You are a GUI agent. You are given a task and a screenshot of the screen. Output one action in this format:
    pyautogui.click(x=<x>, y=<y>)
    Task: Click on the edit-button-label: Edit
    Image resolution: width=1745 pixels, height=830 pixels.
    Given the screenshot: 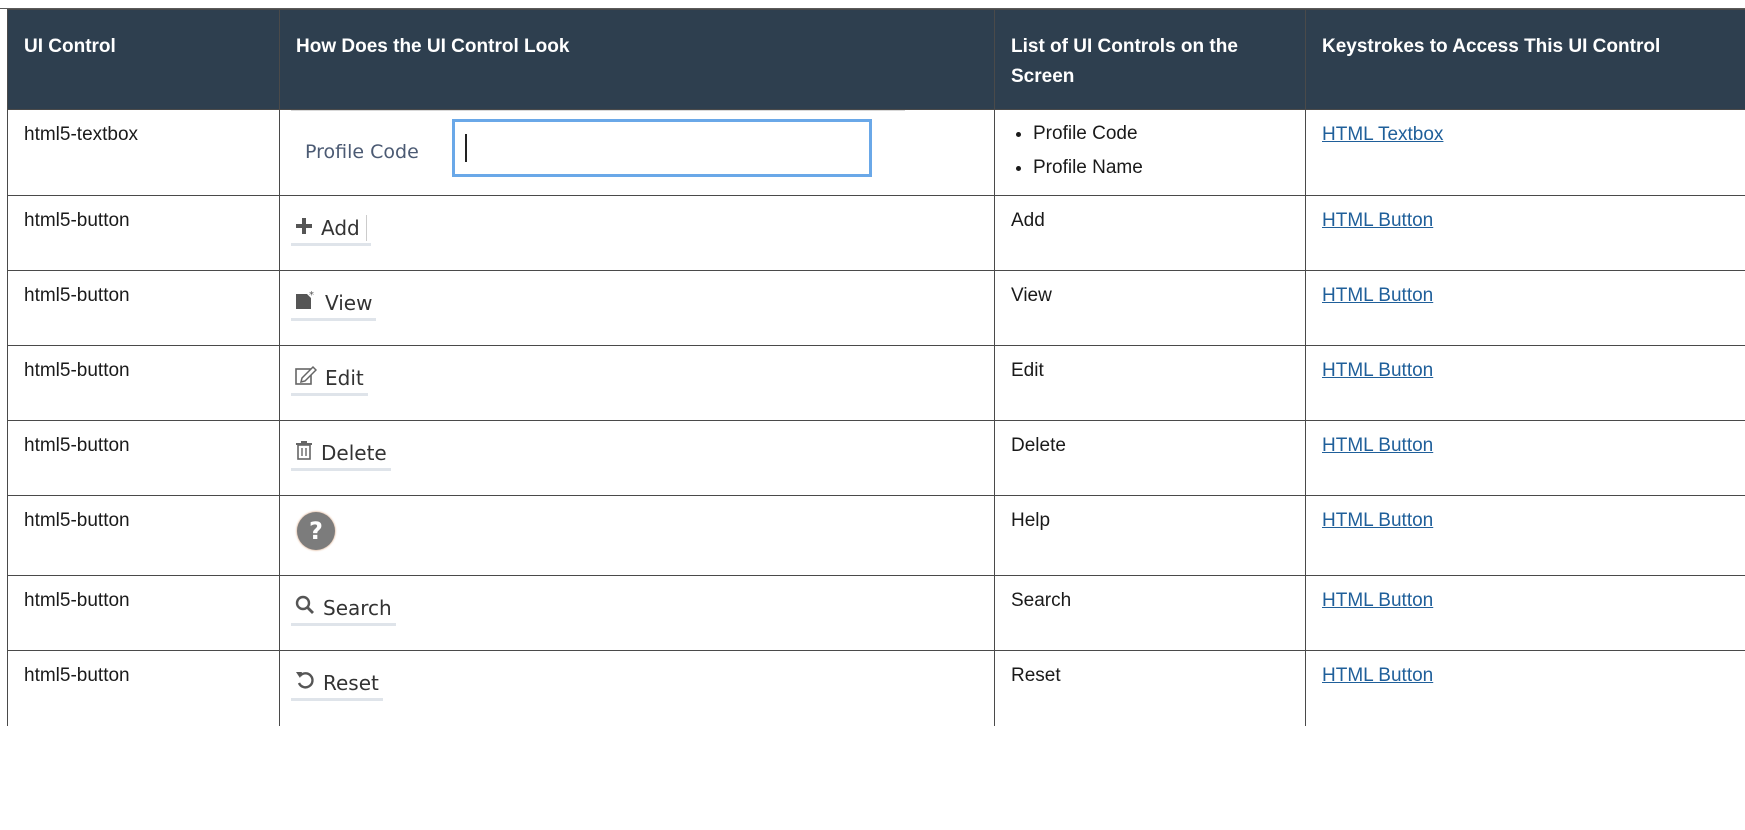 What is the action you would take?
    pyautogui.click(x=344, y=378)
    